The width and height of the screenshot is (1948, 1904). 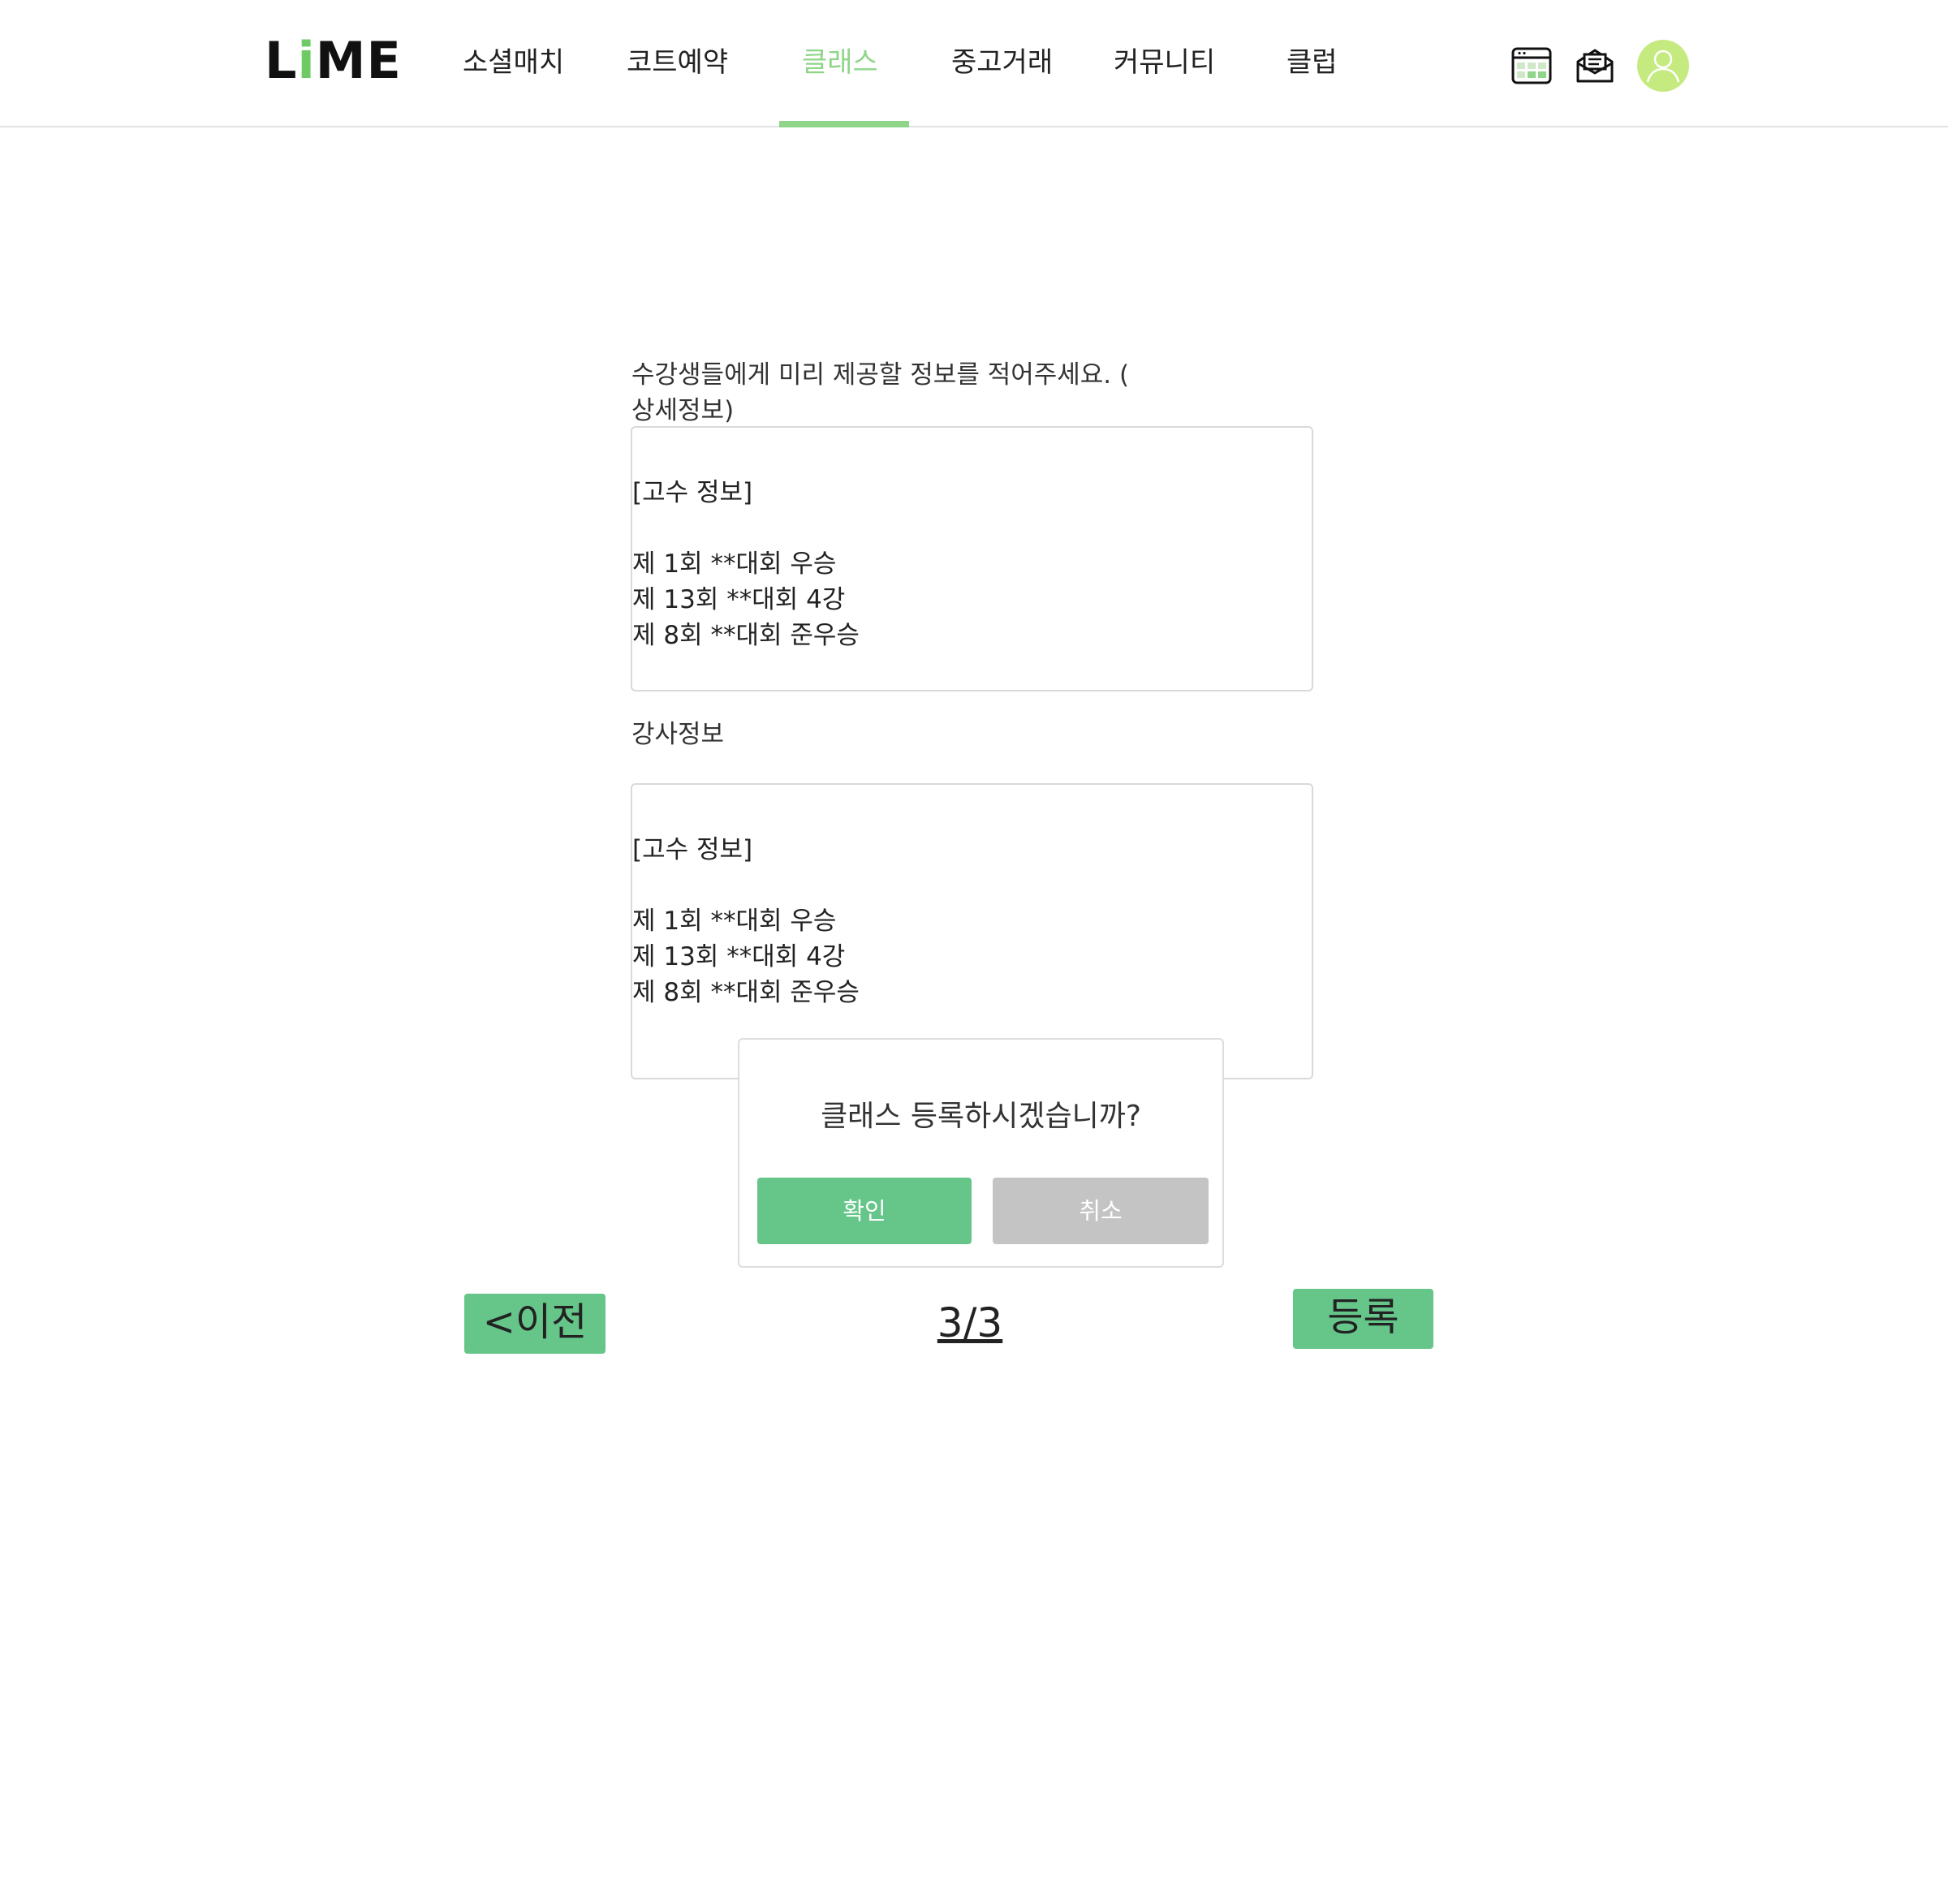 I want to click on page-indicator: 3/3, so click(x=970, y=1323).